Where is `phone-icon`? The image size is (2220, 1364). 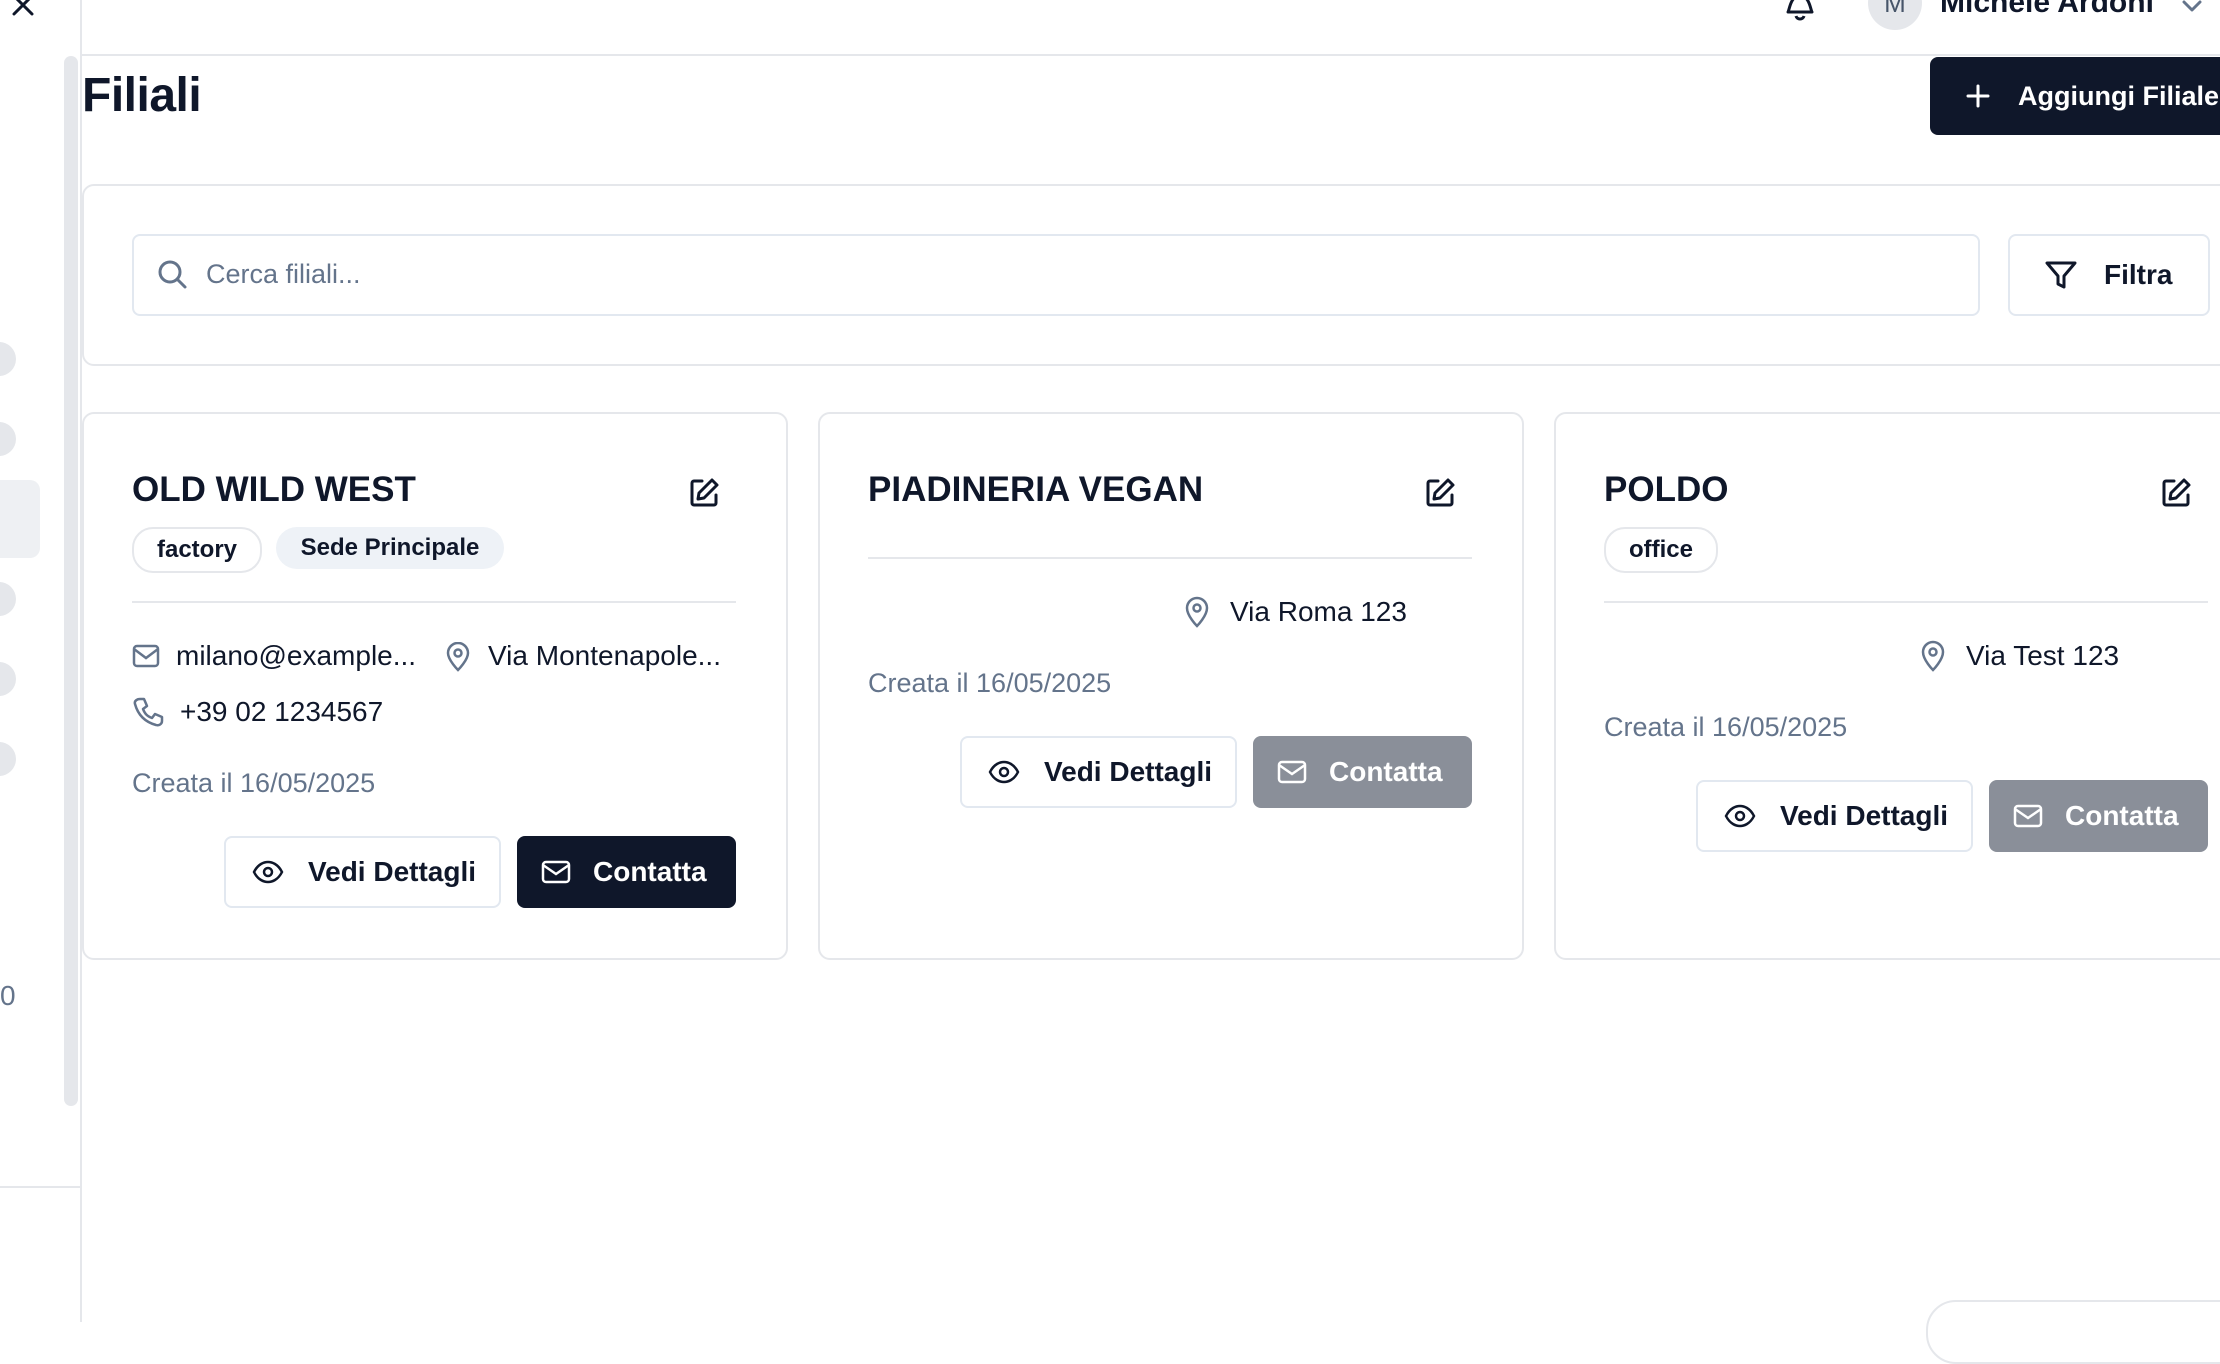 phone-icon is located at coordinates (148, 712).